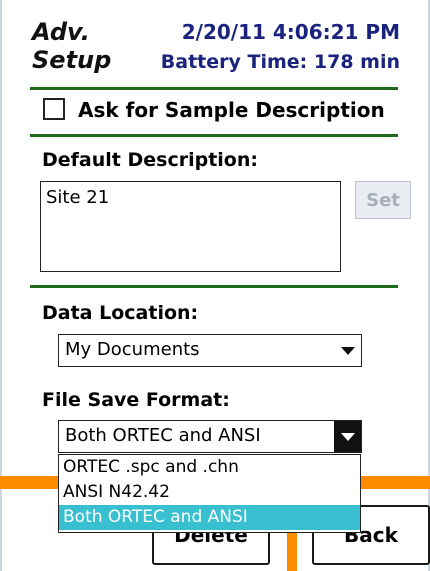  What do you see at coordinates (163, 435) in the screenshot?
I see `file-save-format-selected-value: Both ORTEC and ANSI` at bounding box center [163, 435].